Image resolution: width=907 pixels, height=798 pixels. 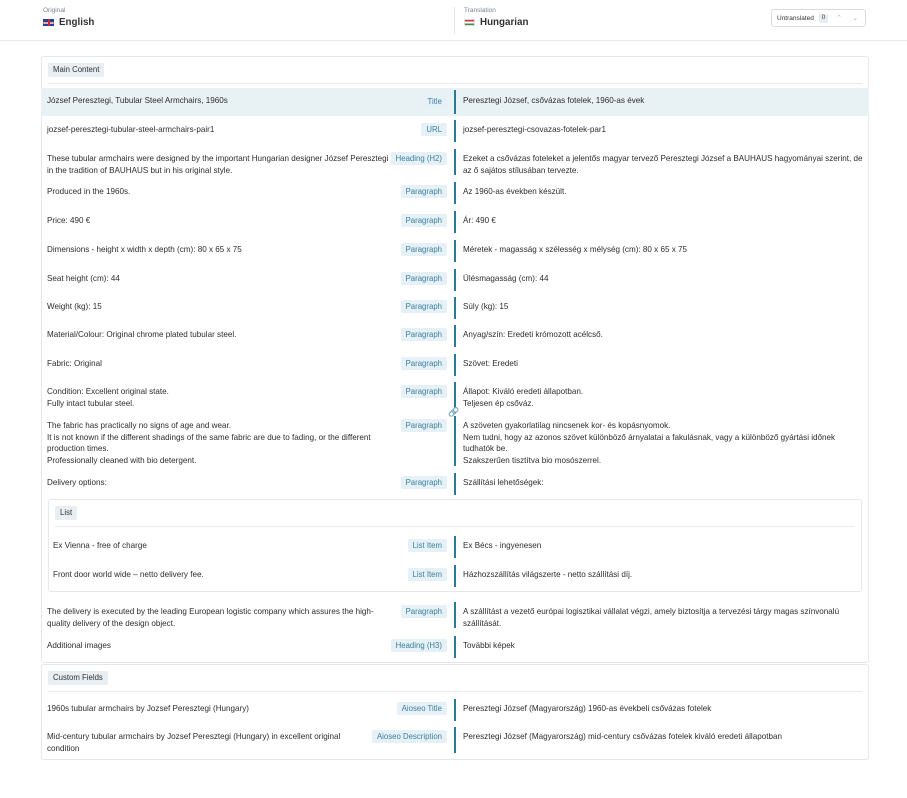 I want to click on original-language: English, so click(x=68, y=22).